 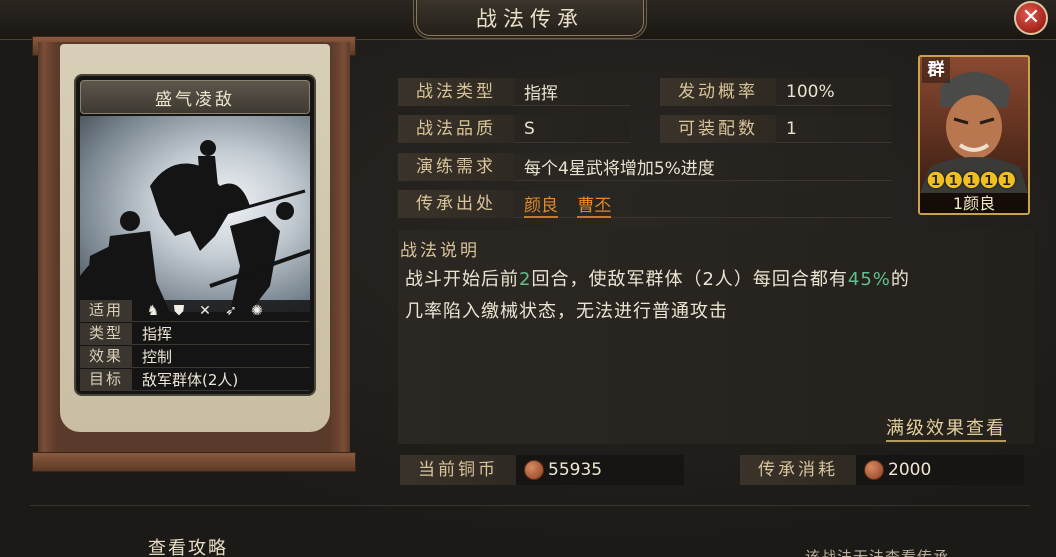 I want to click on skill-art, so click(x=195, y=214).